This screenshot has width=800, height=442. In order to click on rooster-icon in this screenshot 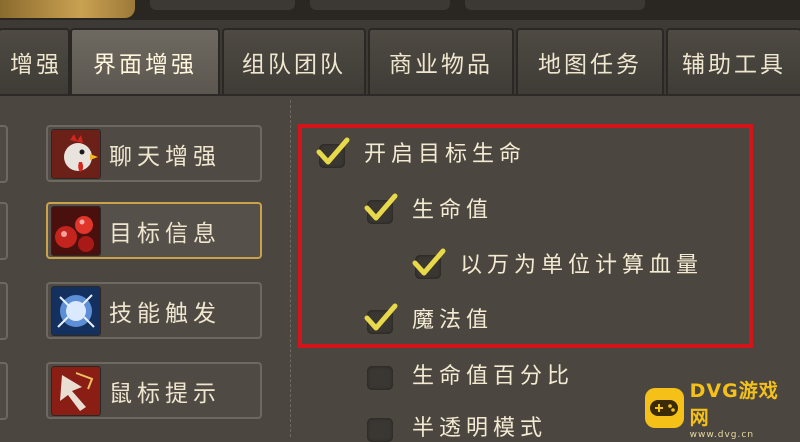, I will do `click(76, 153)`.